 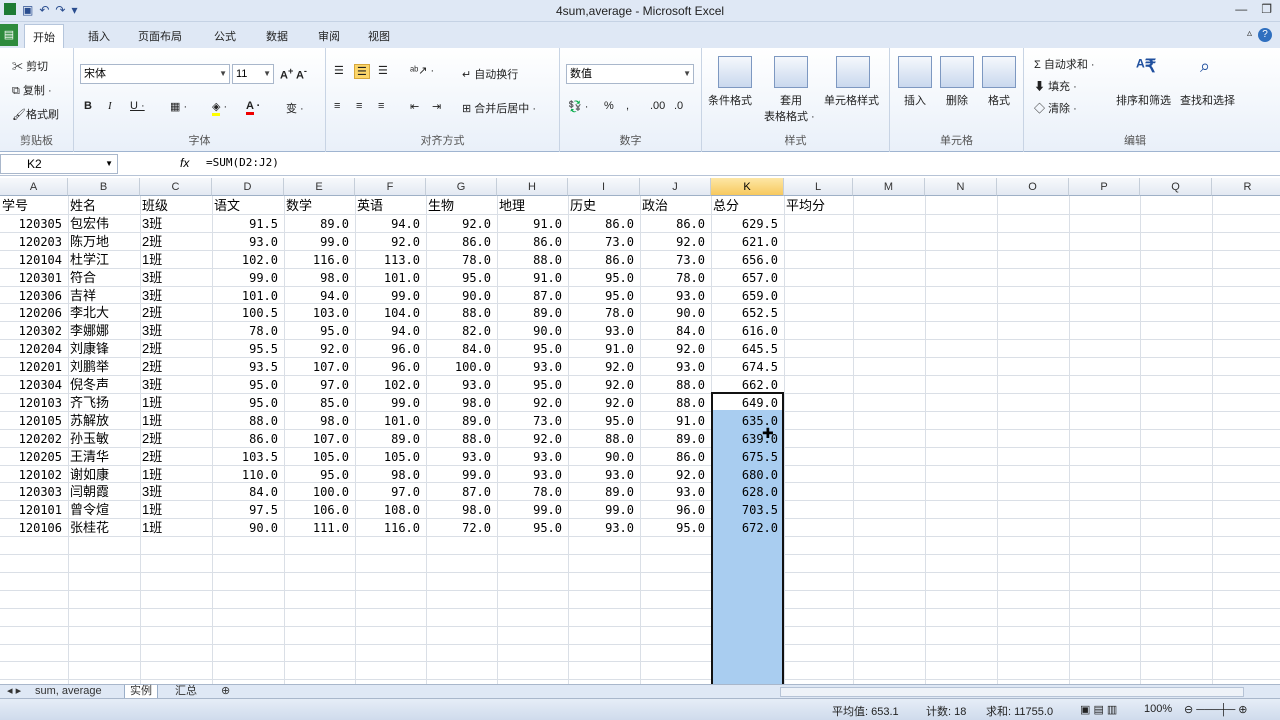 What do you see at coordinates (532, 187) in the screenshot?
I see `column-header-h: H` at bounding box center [532, 187].